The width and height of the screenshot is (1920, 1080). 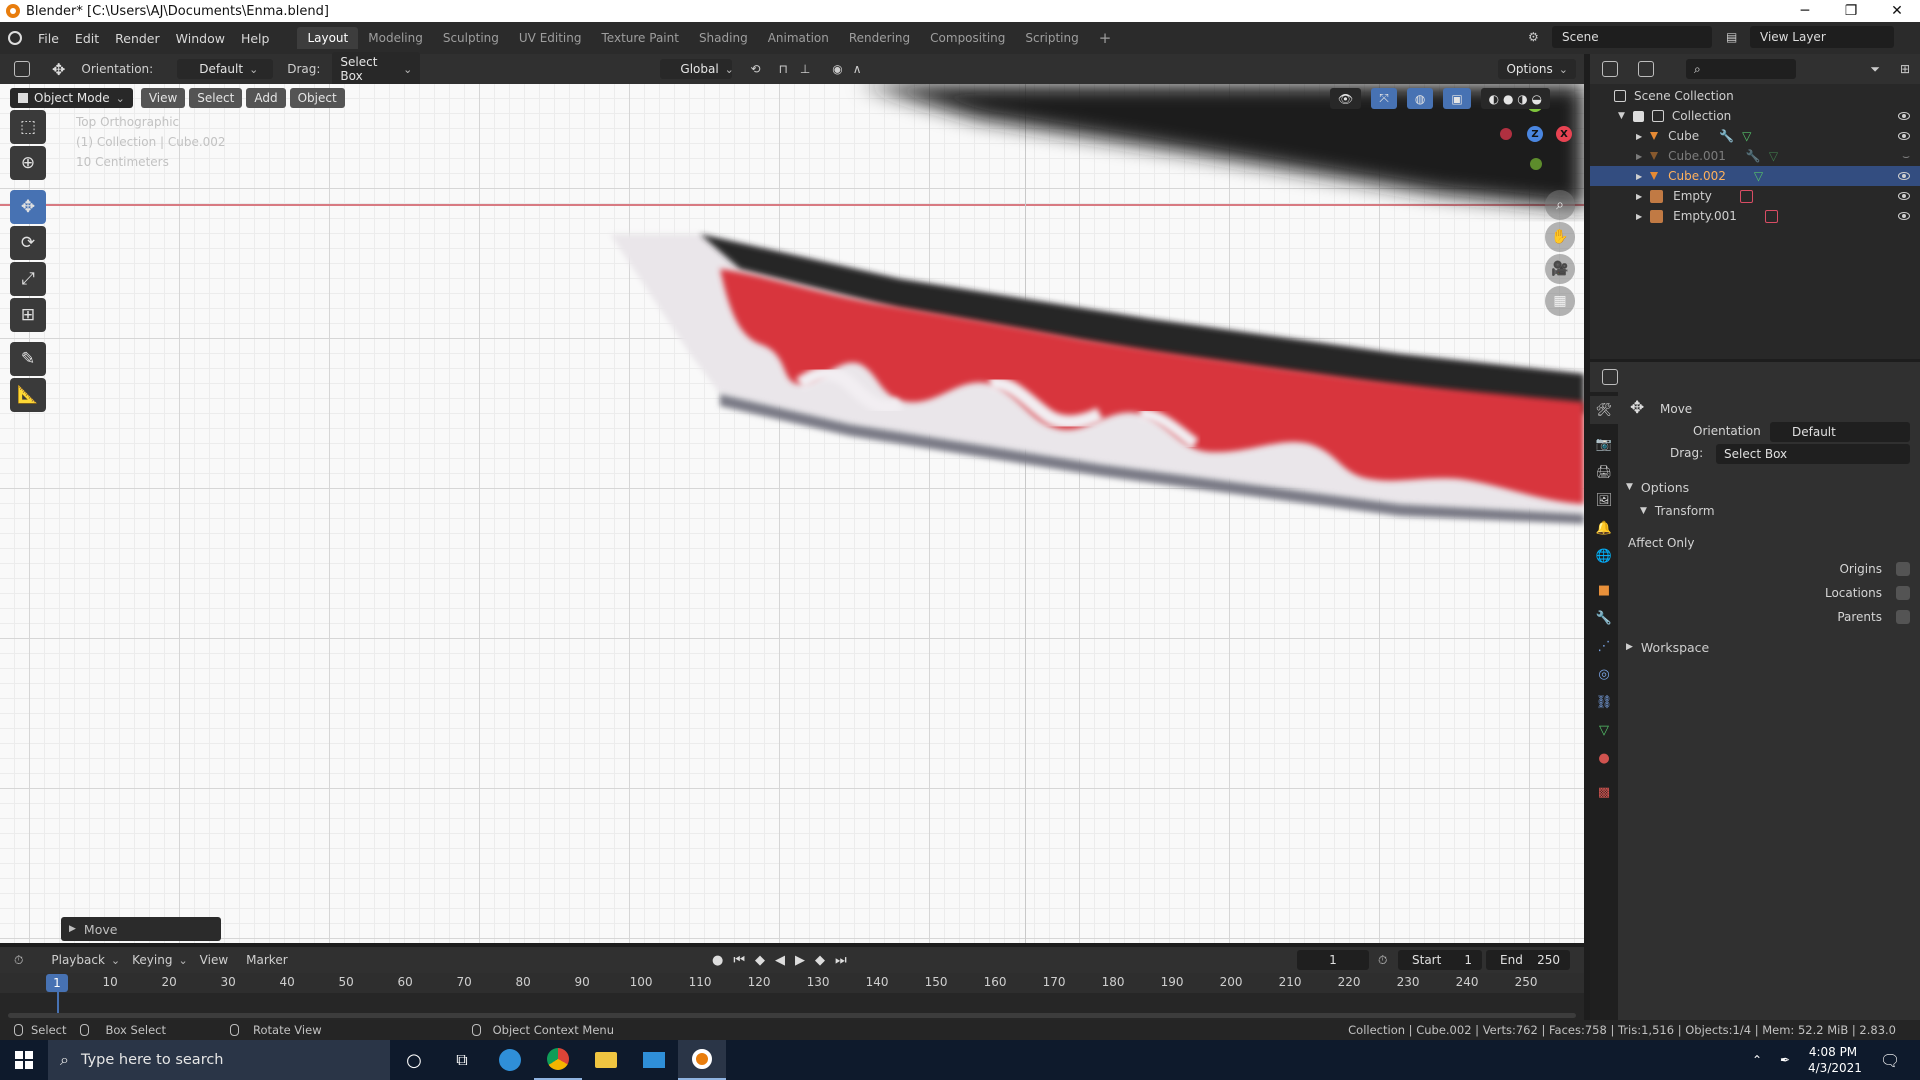 I want to click on cursor-tool: ⊕, so click(x=28, y=163).